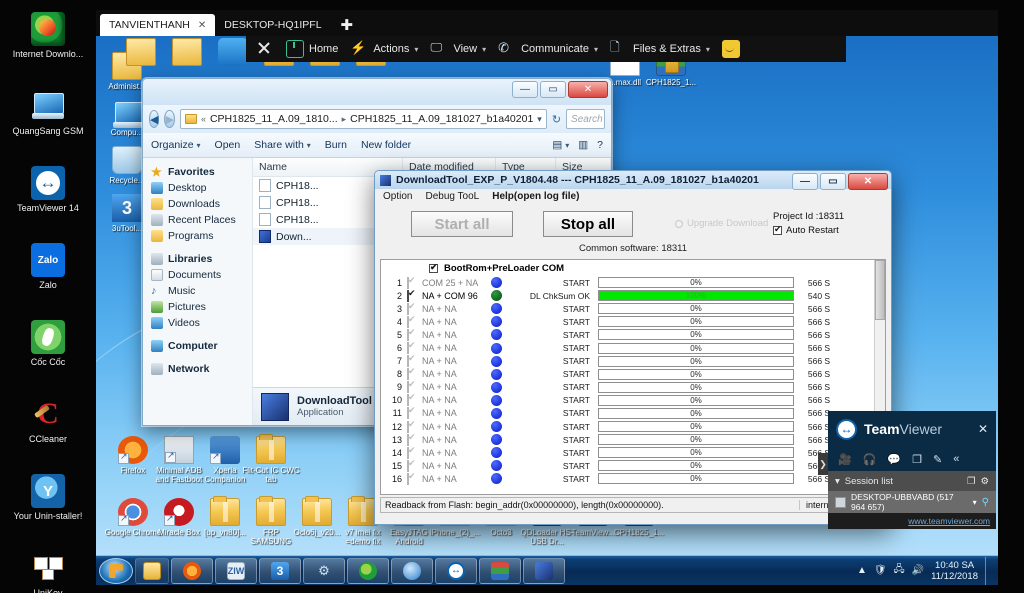 The image size is (1024, 593). Describe the element at coordinates (48, 125) in the screenshot. I see `desktop-icon-quangsang-gsm: QuangSang GSM` at that location.